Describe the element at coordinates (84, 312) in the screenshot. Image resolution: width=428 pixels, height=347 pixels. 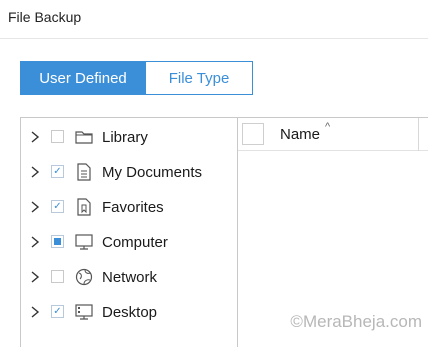
I see `desktop-icon` at that location.